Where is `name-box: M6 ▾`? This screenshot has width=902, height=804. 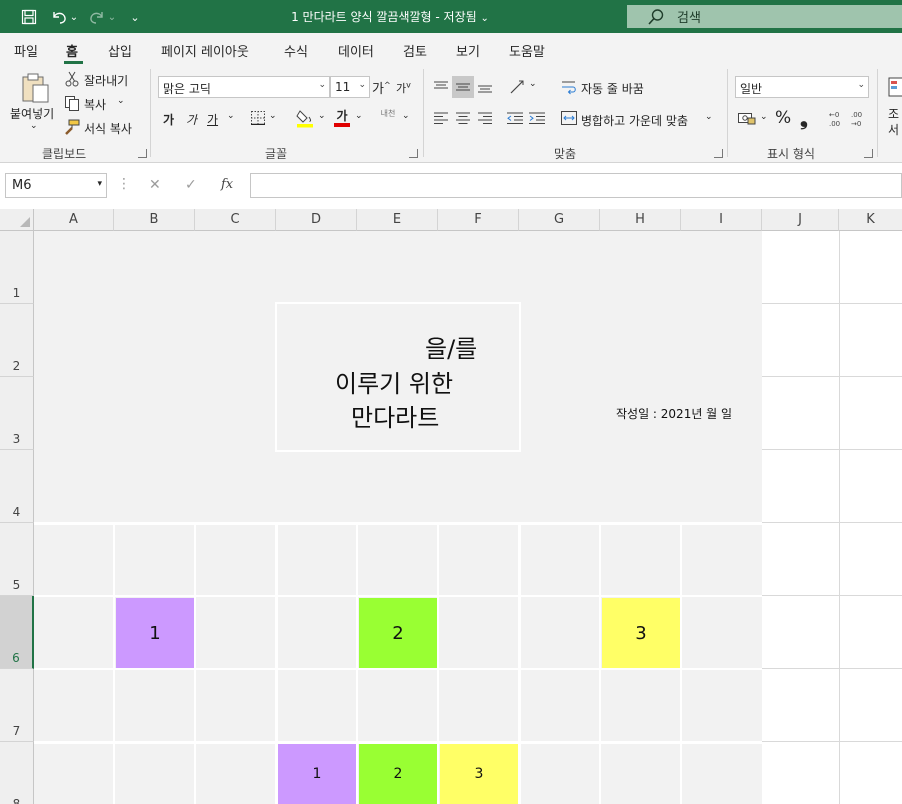 name-box: M6 ▾ is located at coordinates (56, 185).